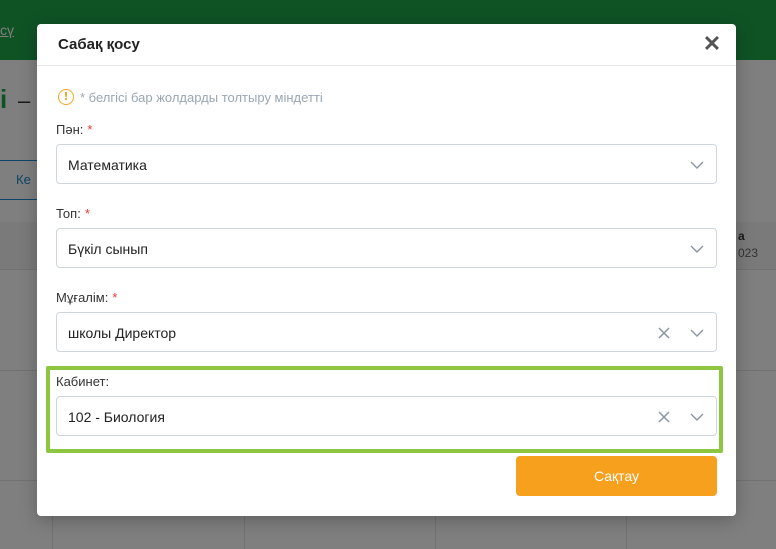 This screenshot has height=549, width=776. Describe the element at coordinates (712, 44) in the screenshot. I see `close-icon: ✕` at that location.